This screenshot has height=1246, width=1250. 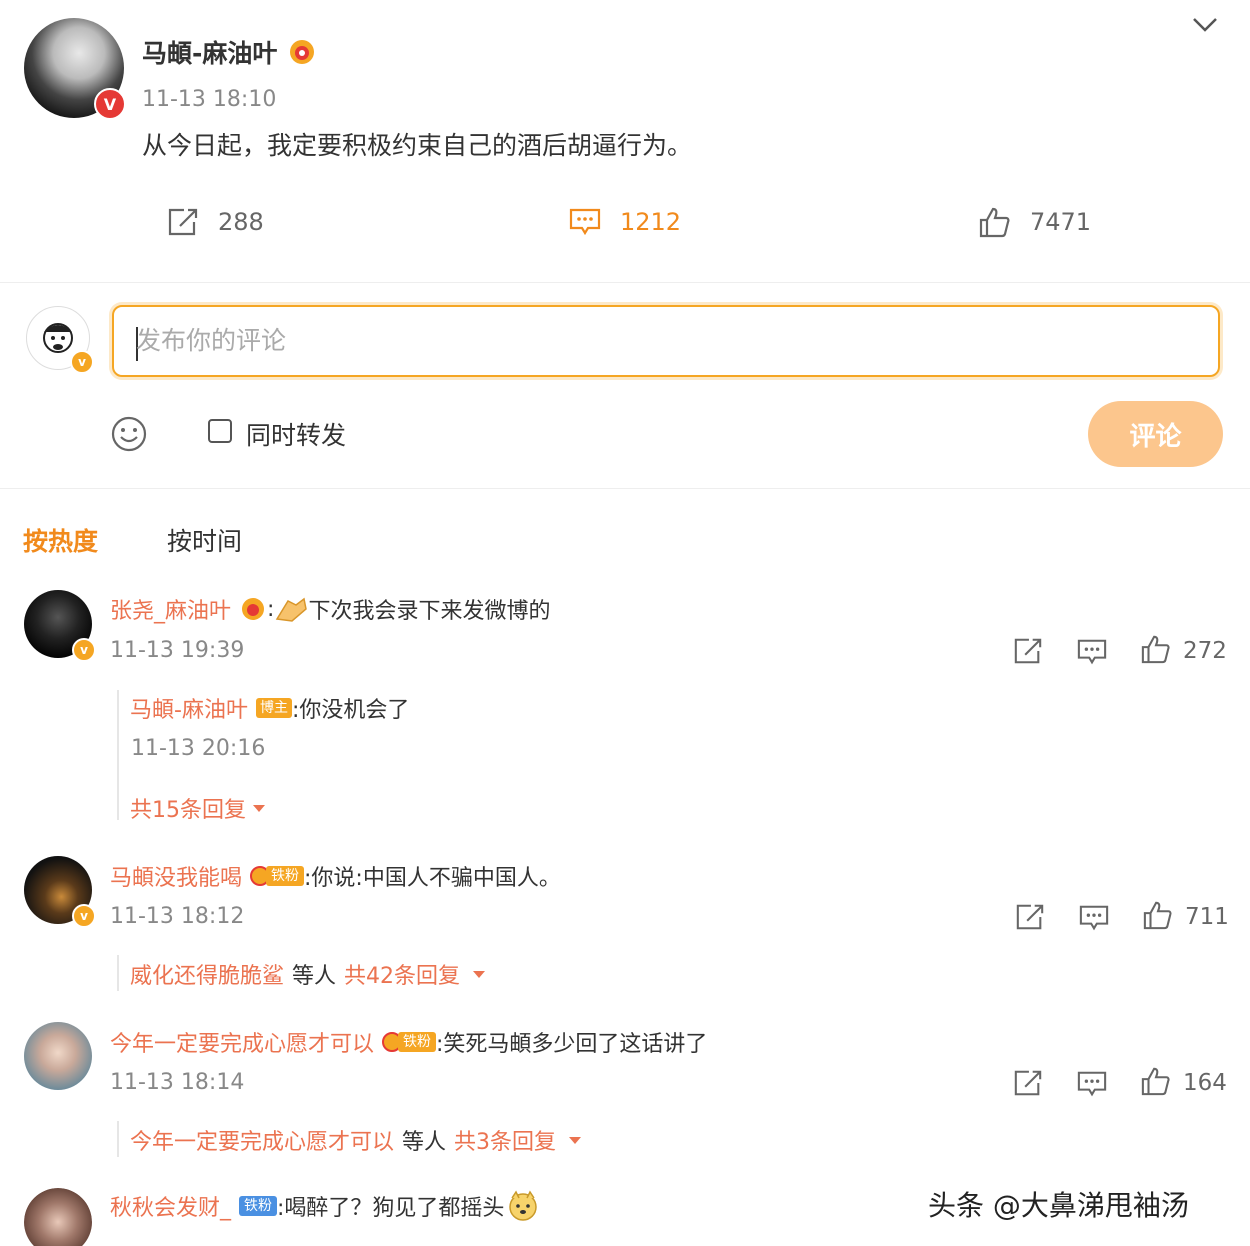 I want to click on dog-emoji-icon, so click(x=523, y=1205).